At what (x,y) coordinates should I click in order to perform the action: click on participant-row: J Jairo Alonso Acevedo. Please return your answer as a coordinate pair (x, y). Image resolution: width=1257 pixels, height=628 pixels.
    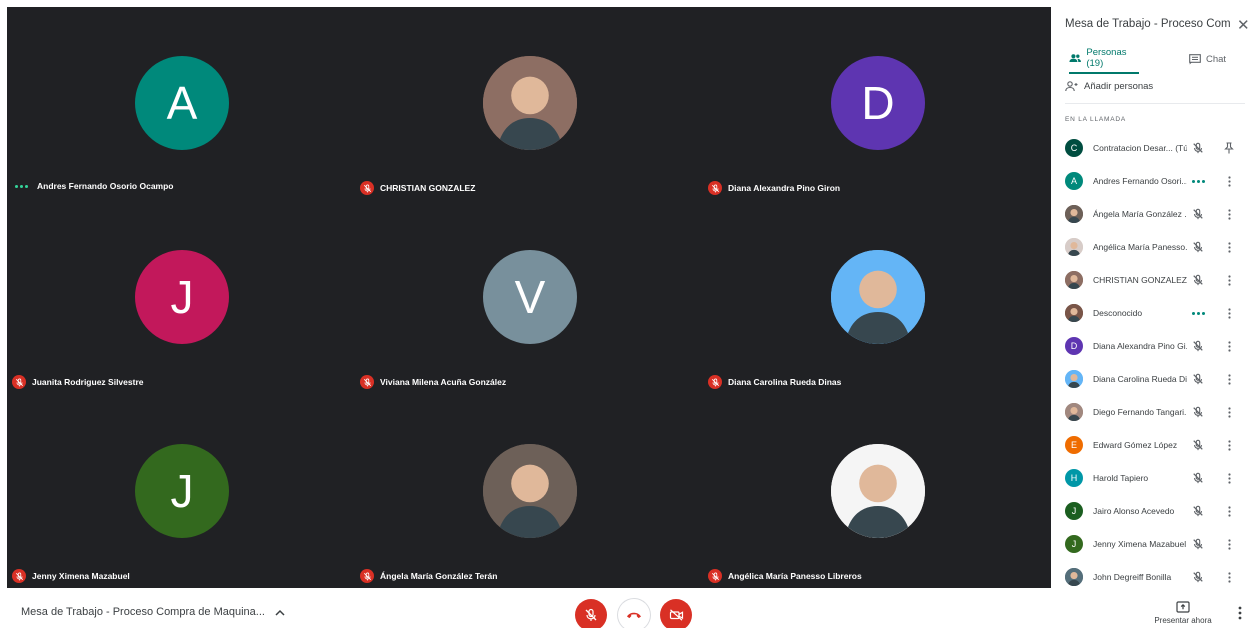
    Looking at the image, I should click on (1154, 510).